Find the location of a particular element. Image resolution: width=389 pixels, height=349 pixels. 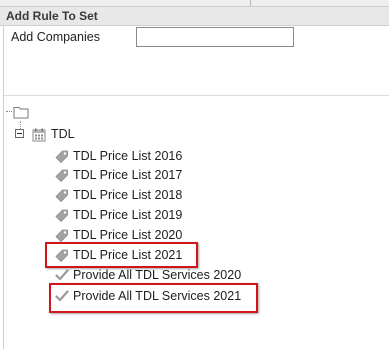

tree-item-label: TDL Price List 2020 is located at coordinates (128, 235).